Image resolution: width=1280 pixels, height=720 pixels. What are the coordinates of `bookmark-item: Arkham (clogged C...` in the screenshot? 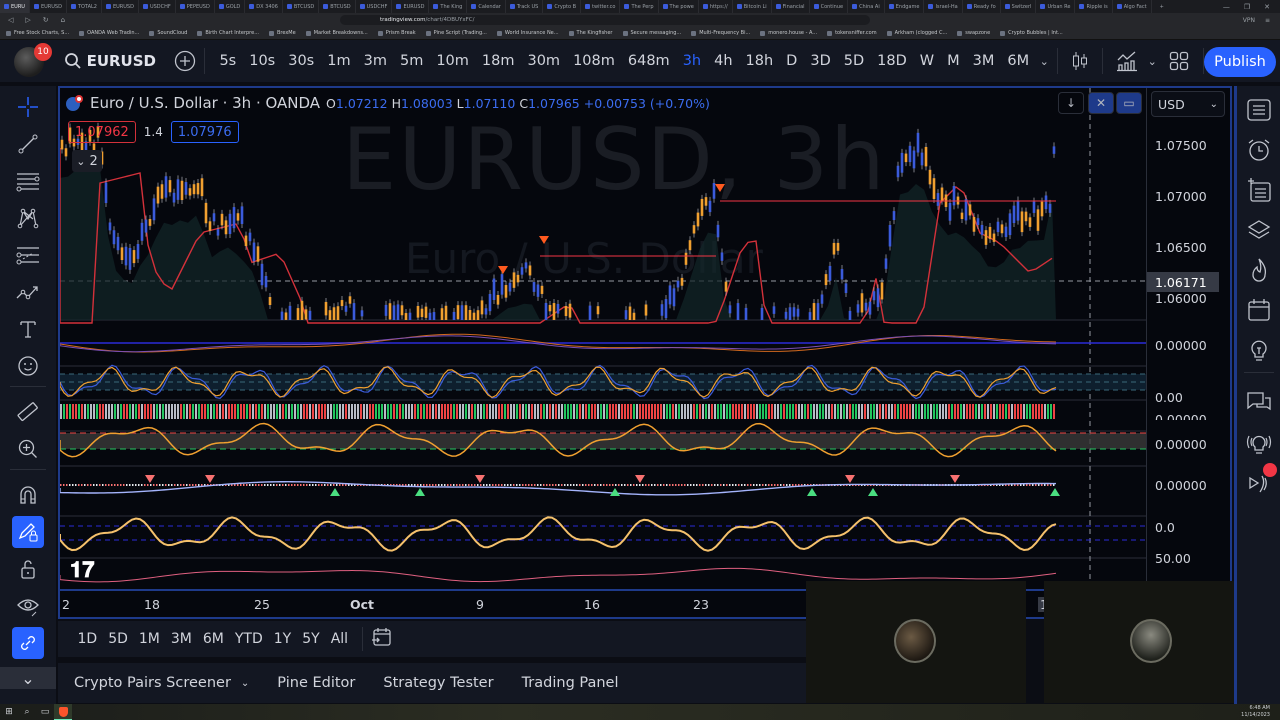 It's located at (916, 33).